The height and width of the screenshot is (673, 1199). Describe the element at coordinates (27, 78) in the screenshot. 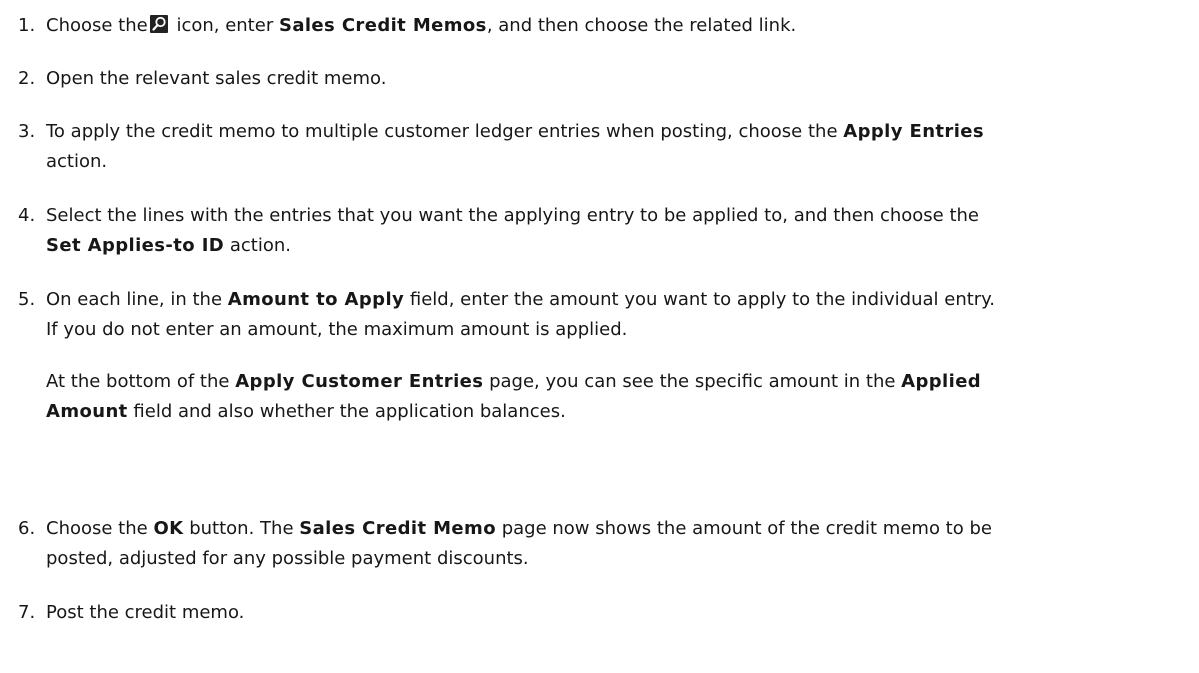

I see `step-number: 2.` at that location.